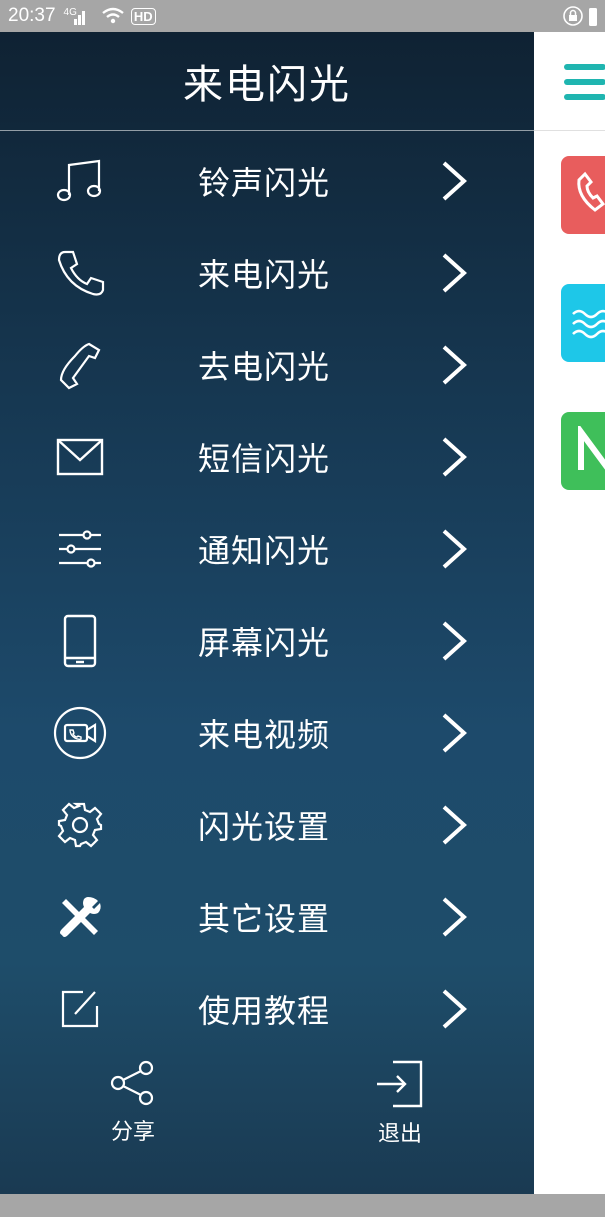  What do you see at coordinates (399, 1134) in the screenshot?
I see `exit-label: 退出` at bounding box center [399, 1134].